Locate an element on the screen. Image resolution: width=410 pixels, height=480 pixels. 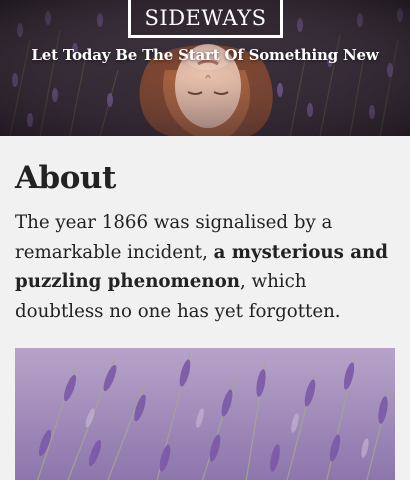
site-title: SIDEWAYS is located at coordinates (206, 18).